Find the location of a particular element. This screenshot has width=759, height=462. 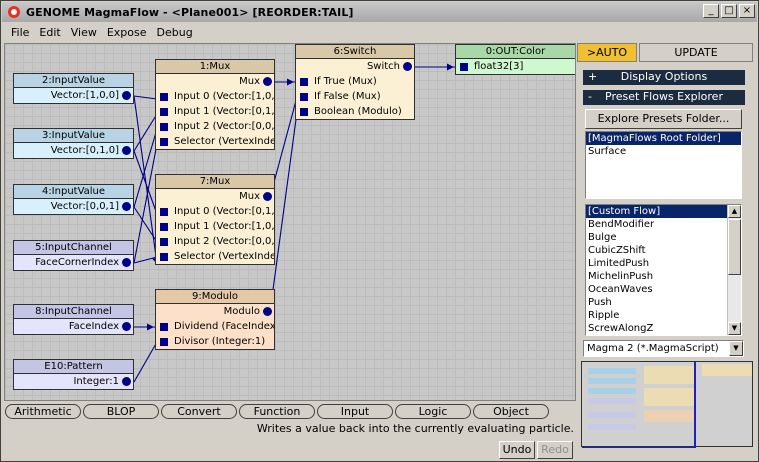

menu-edit: Edit is located at coordinates (49, 32).